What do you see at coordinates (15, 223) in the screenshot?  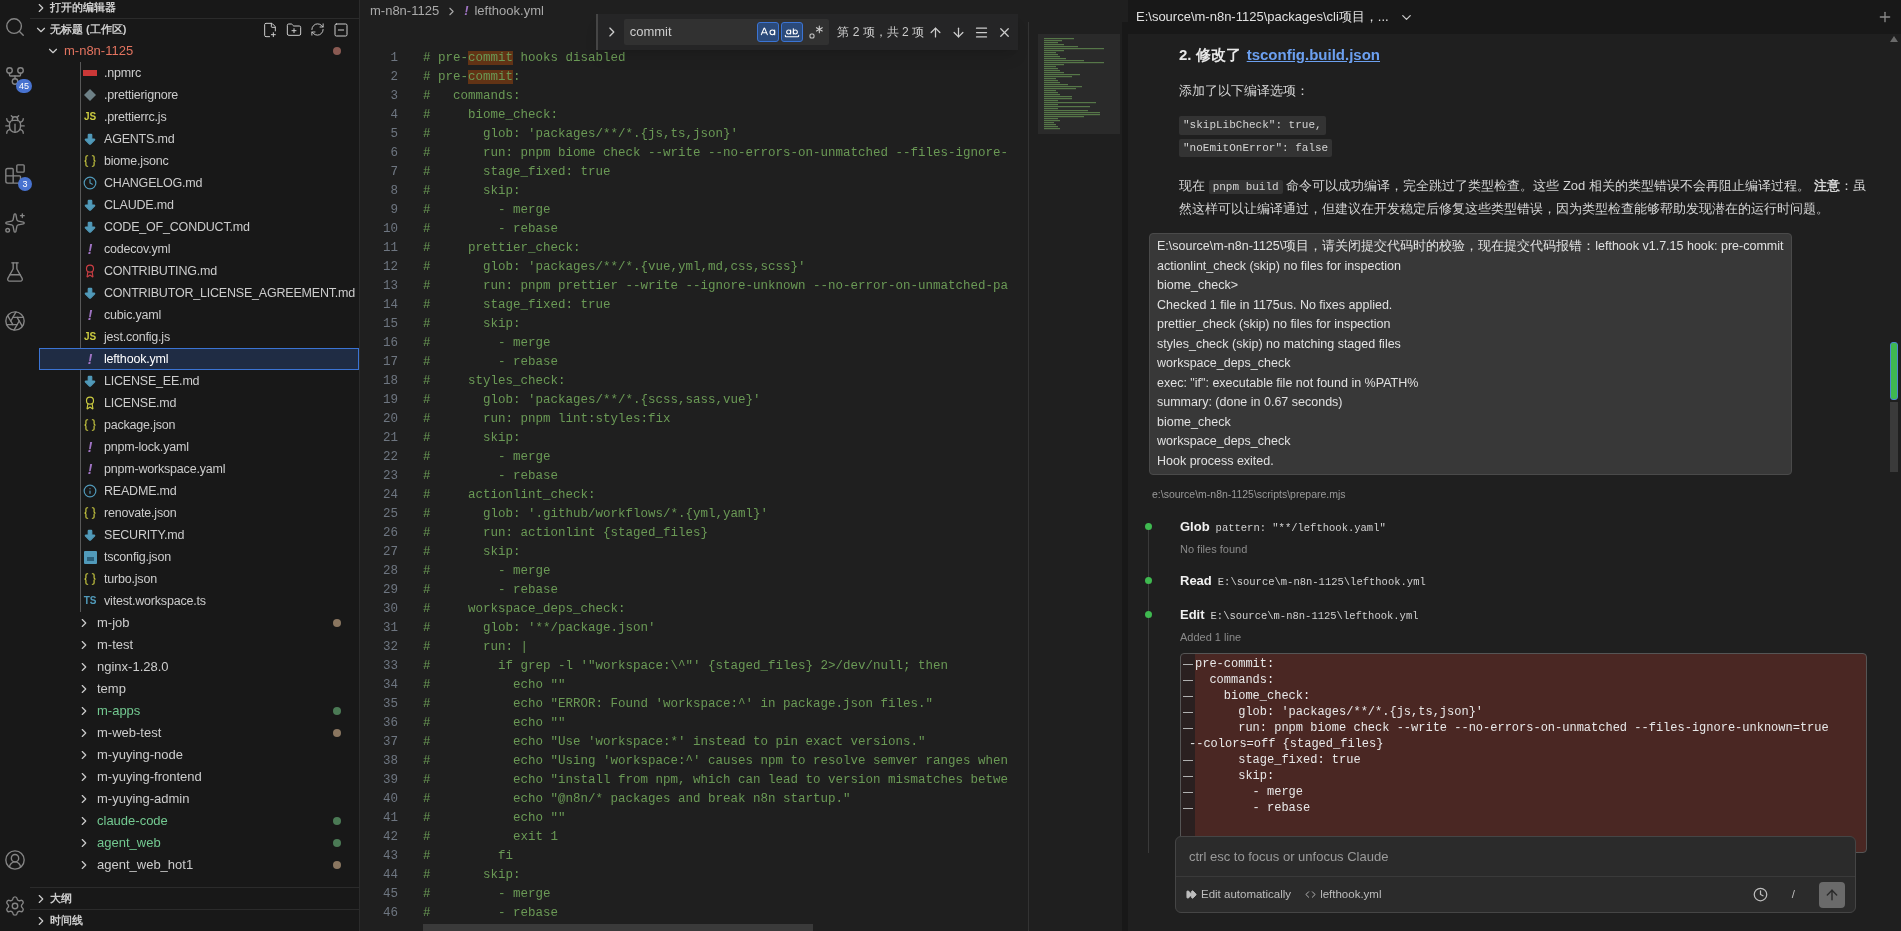 I see `sparkles-icon` at bounding box center [15, 223].